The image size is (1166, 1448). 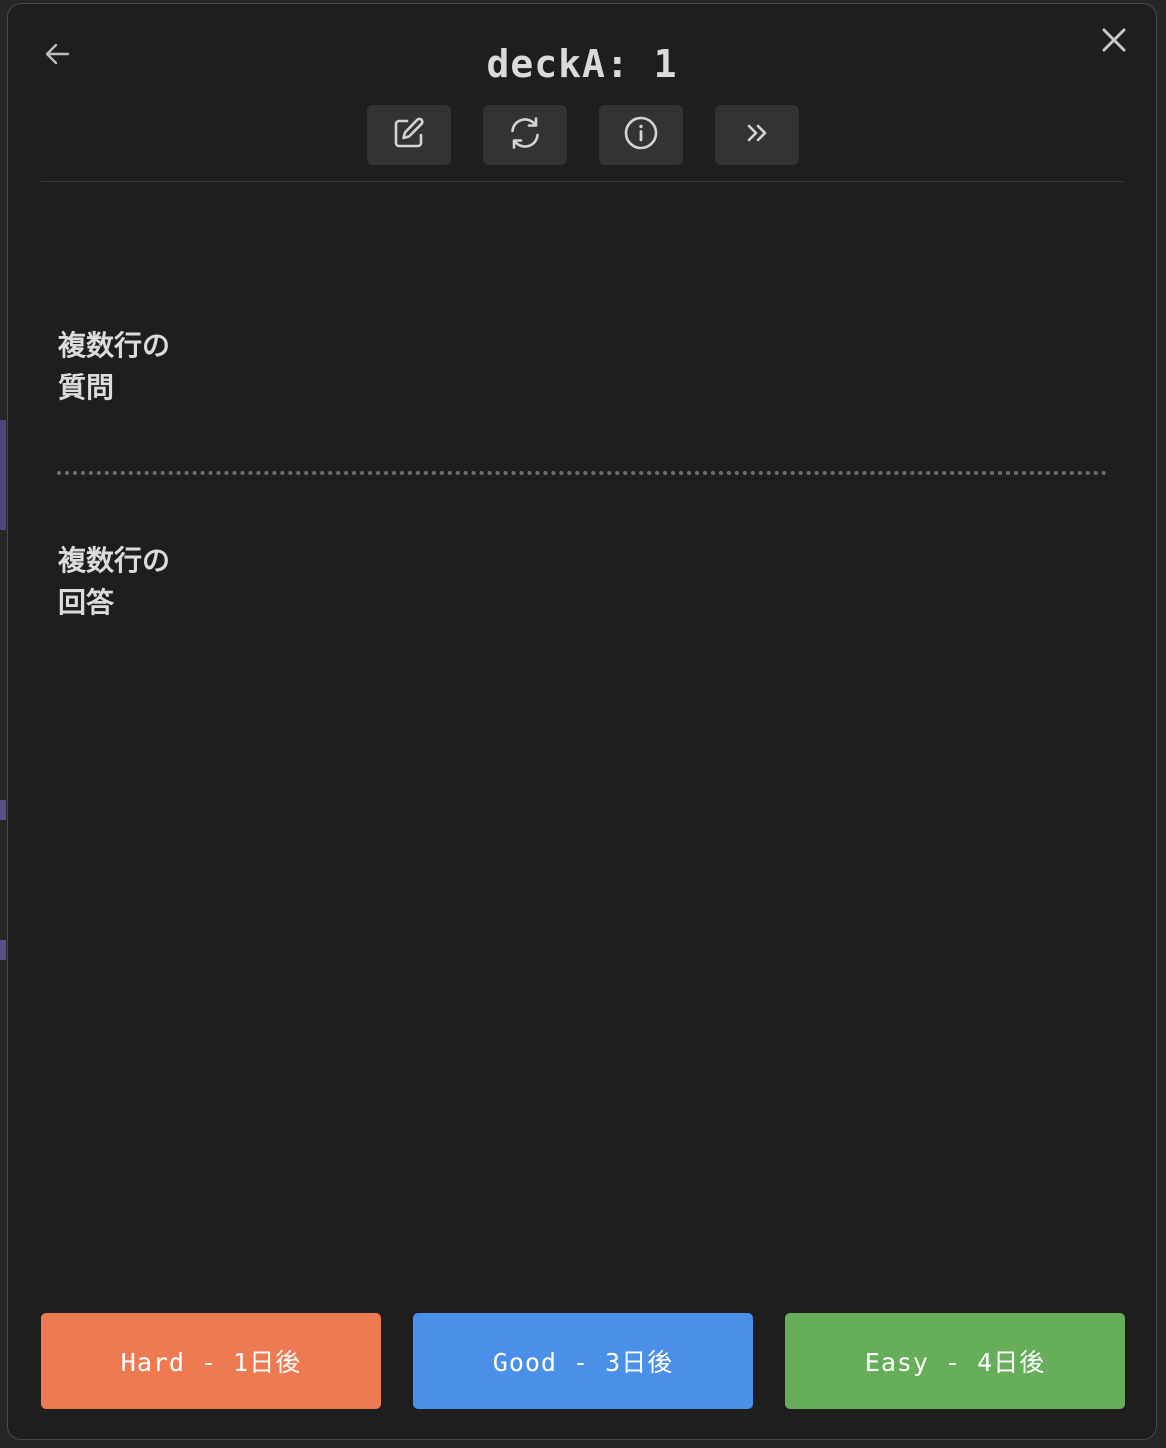 I want to click on refresh-icon, so click(x=525, y=135).